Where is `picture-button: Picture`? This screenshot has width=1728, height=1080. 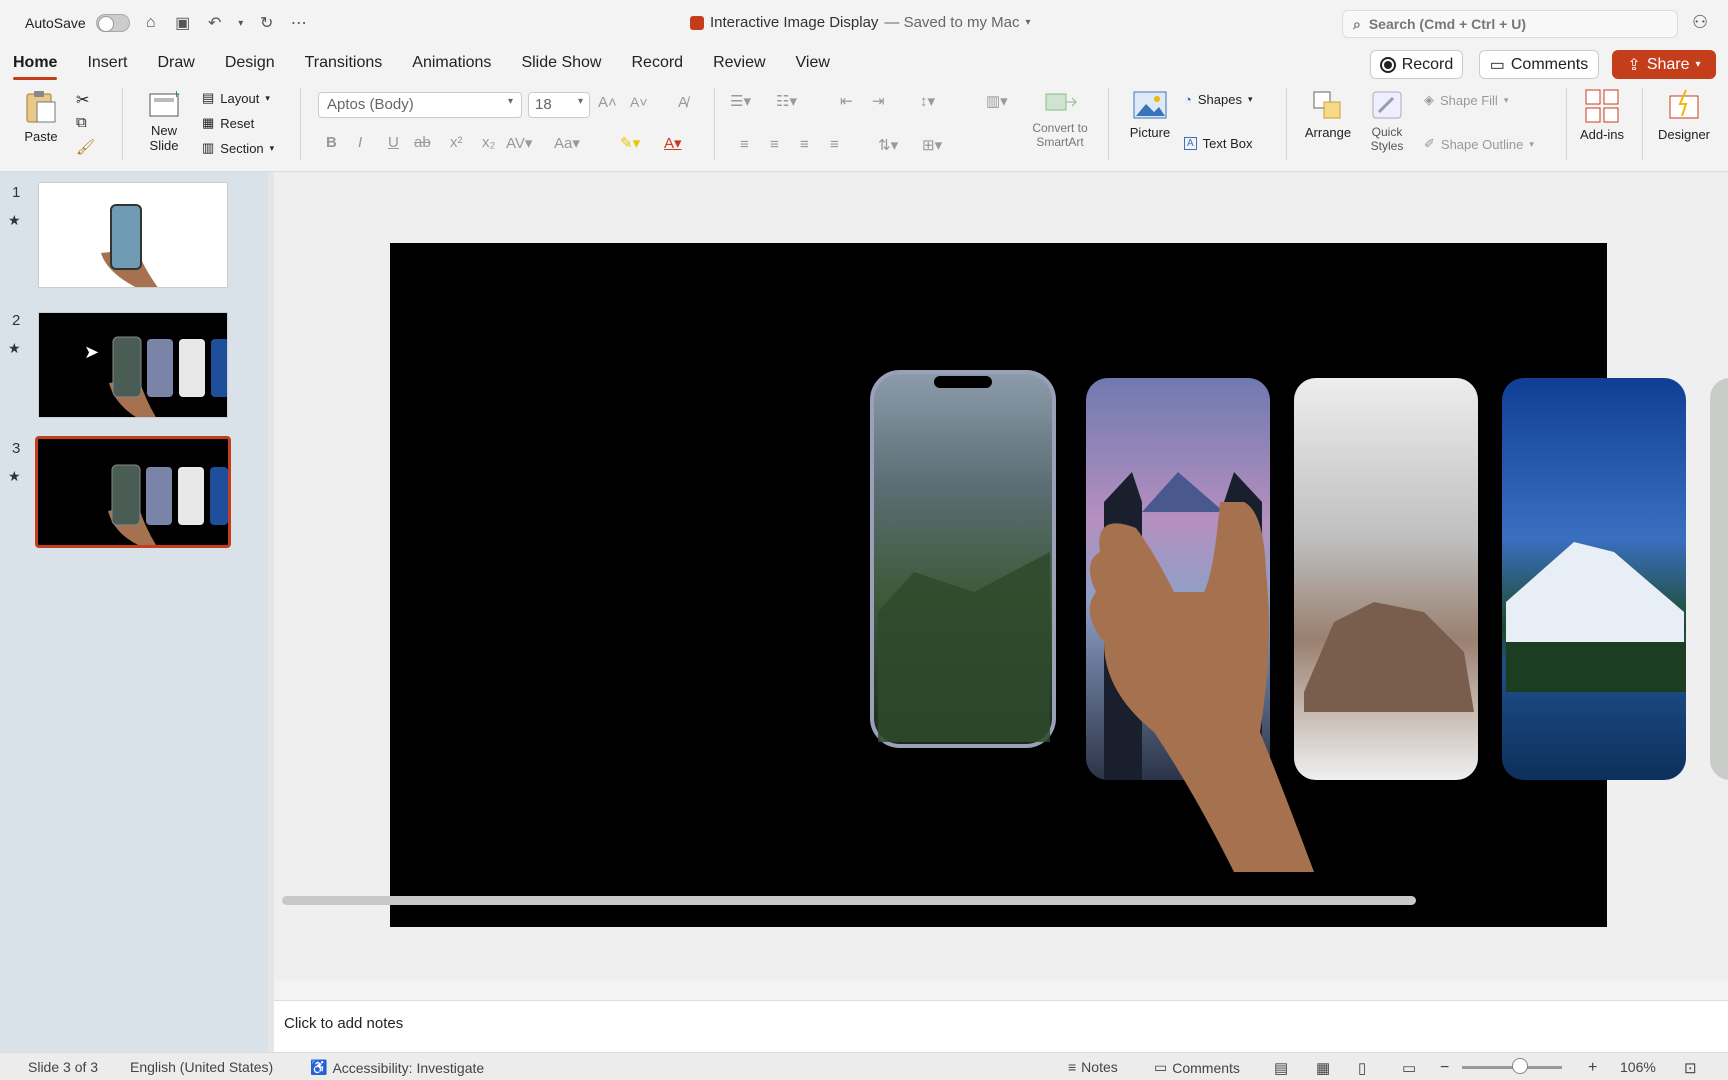 picture-button: Picture is located at coordinates (1150, 114).